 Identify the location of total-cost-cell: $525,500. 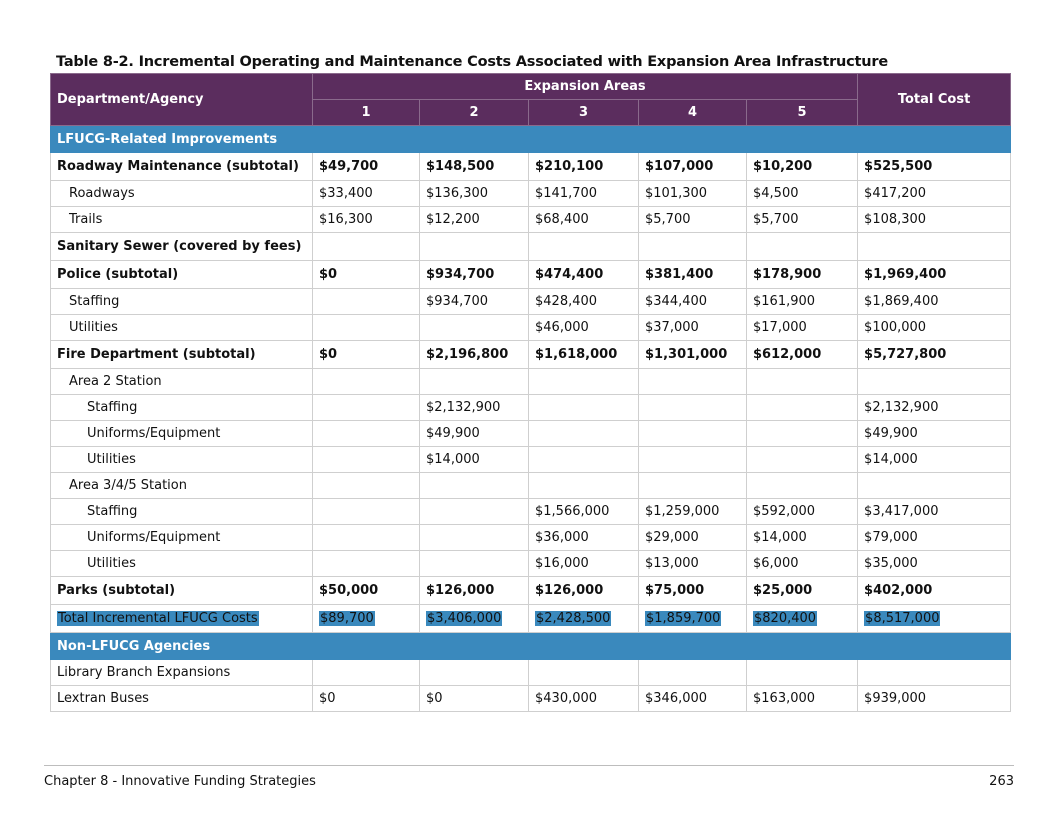
(934, 166).